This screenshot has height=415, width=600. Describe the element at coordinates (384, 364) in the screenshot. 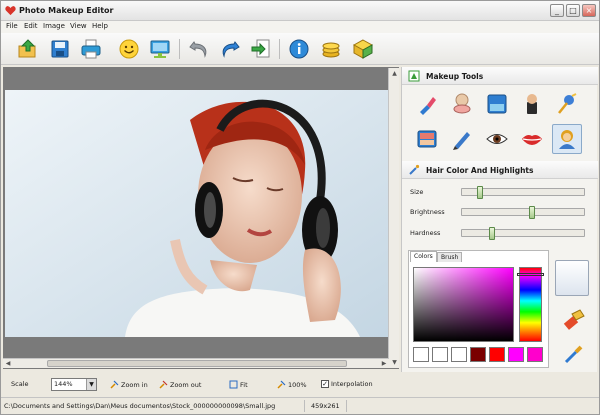

I see `scroll-right-arrow-icon: ▶` at that location.